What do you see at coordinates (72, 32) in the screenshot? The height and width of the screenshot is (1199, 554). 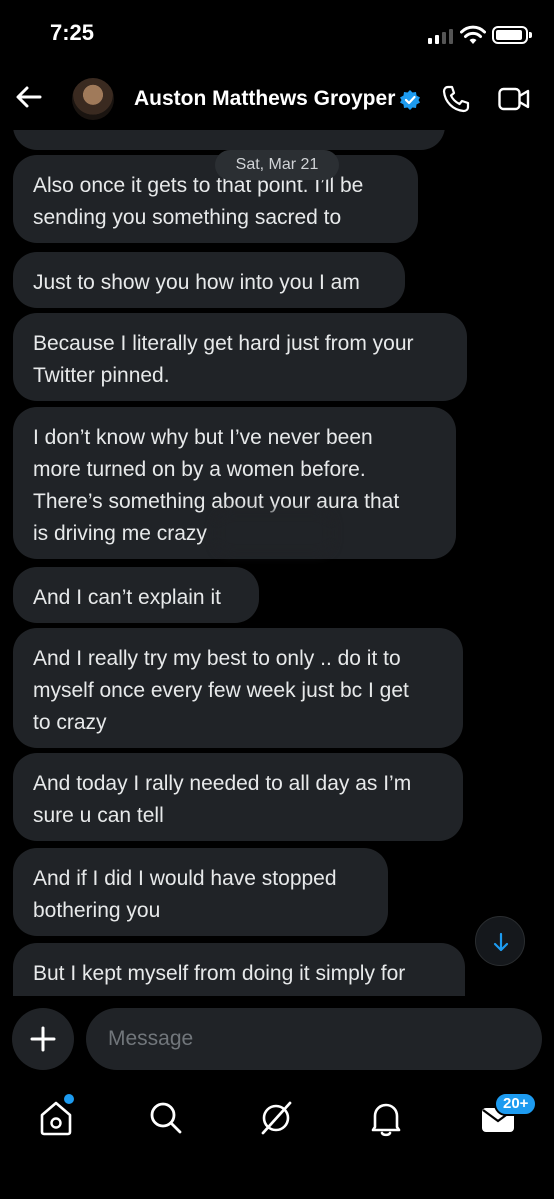 I see `status-time: 7:25` at bounding box center [72, 32].